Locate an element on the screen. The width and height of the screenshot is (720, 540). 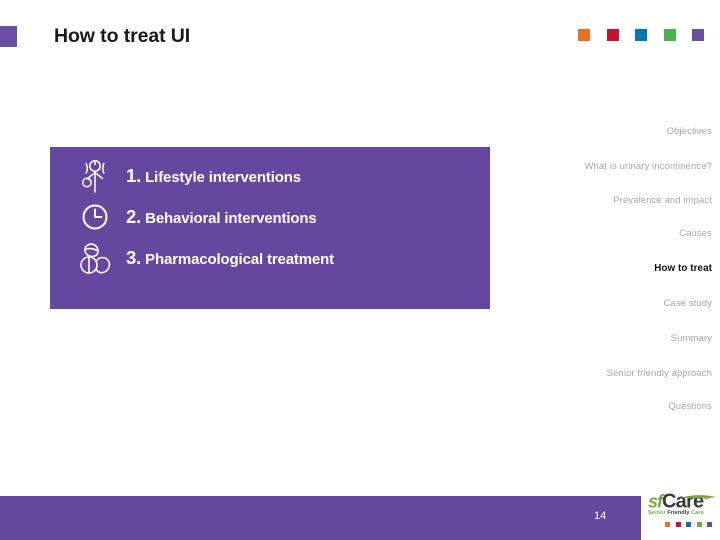
treatment-option-text: Behavioral interventions is located at coordinates (231, 218).